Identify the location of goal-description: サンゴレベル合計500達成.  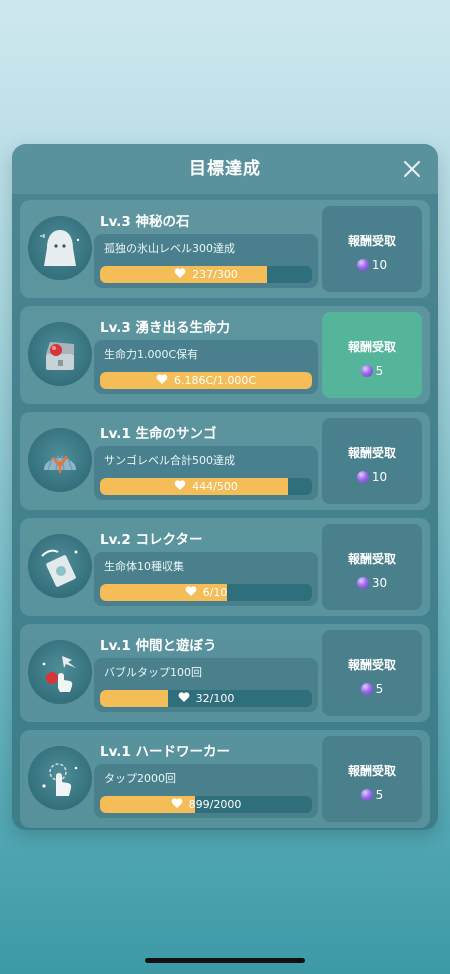
(169, 460).